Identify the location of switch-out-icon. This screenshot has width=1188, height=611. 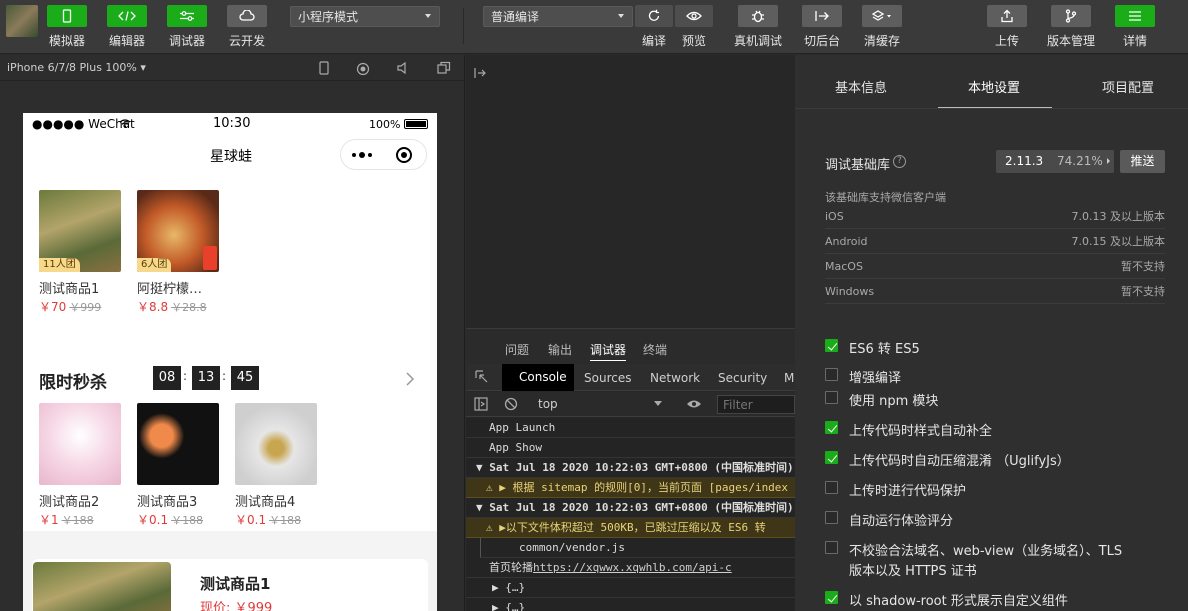
(822, 16).